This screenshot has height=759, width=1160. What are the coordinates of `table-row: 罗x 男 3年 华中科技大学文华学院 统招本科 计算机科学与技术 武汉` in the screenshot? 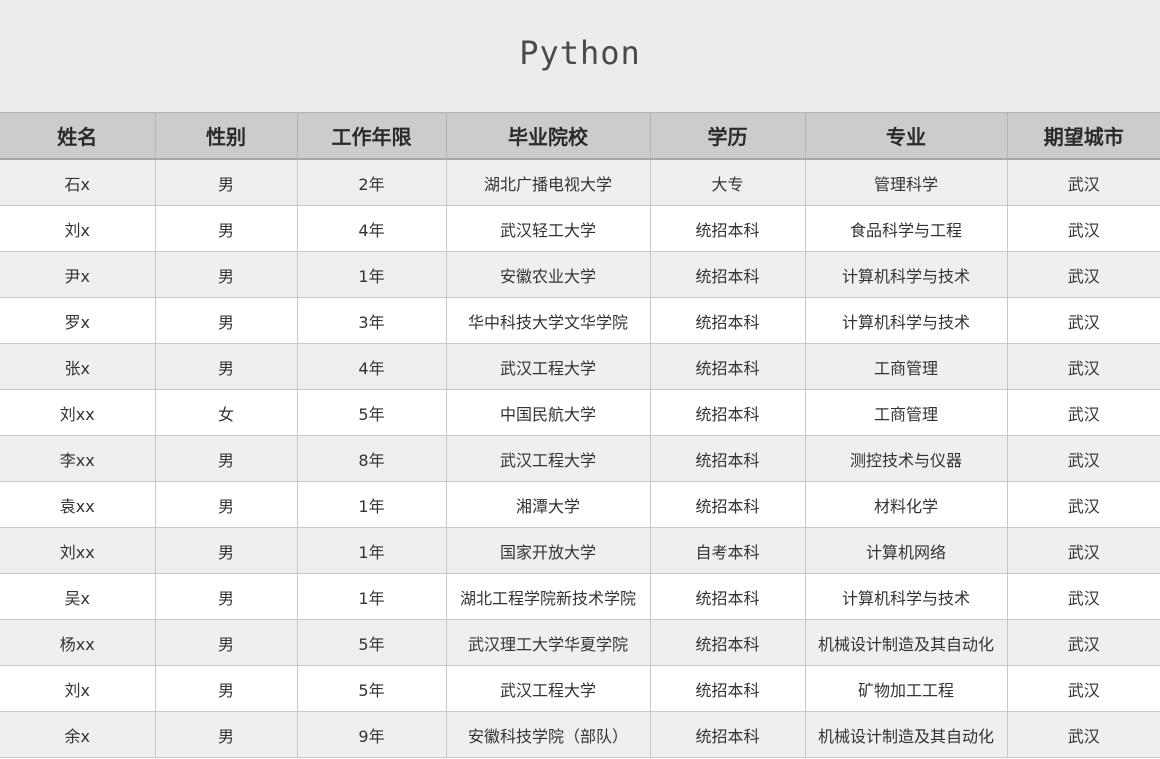 It's located at (580, 320).